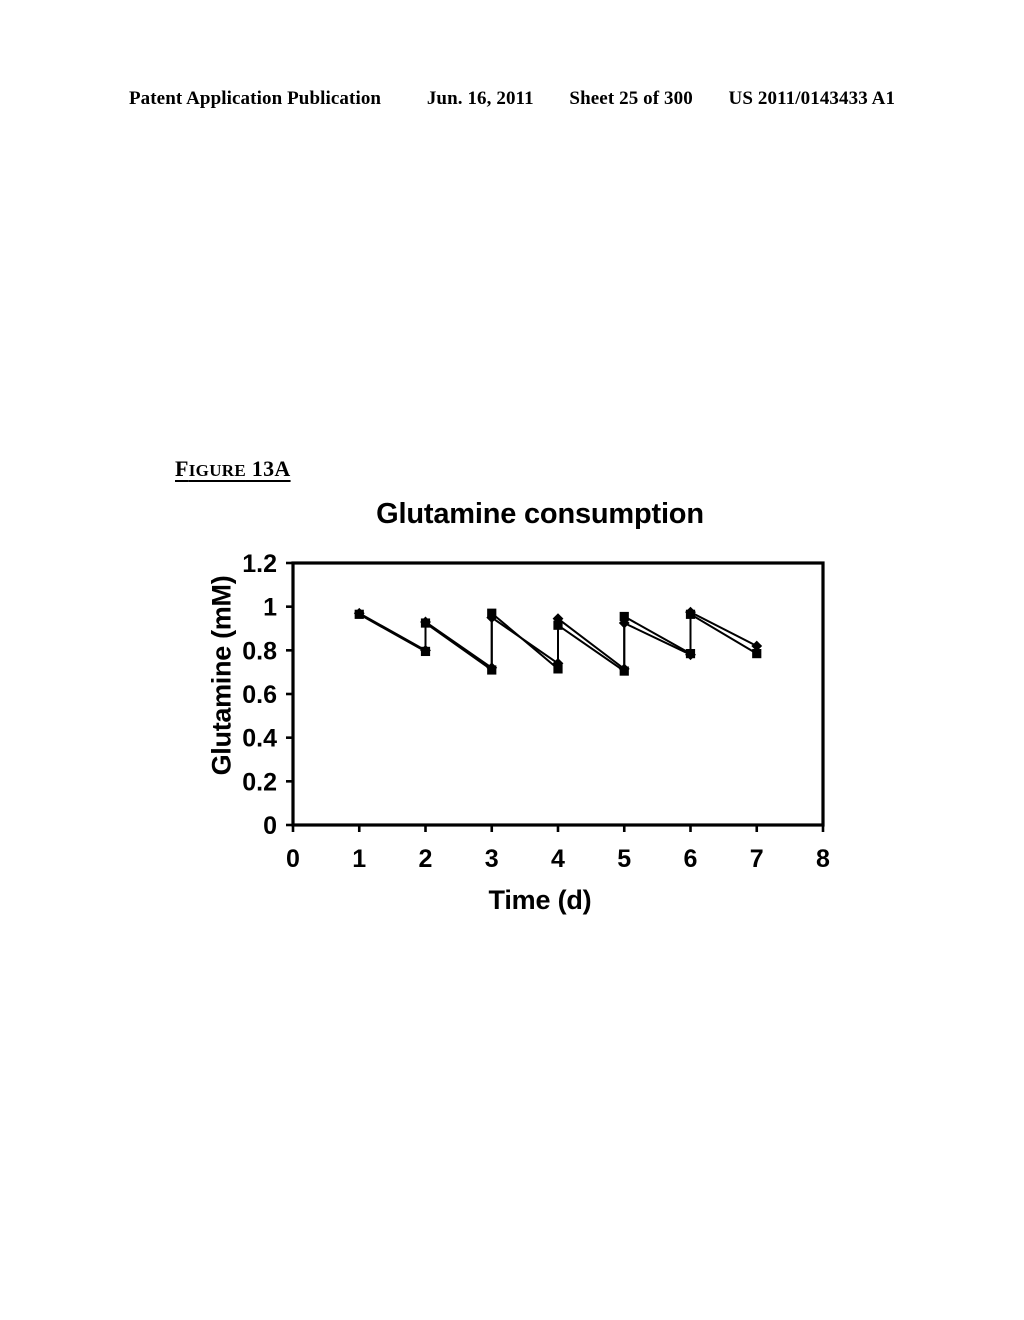  What do you see at coordinates (812, 98) in the screenshot?
I see `header-patent-number-text: US 2011/0143433 A1` at bounding box center [812, 98].